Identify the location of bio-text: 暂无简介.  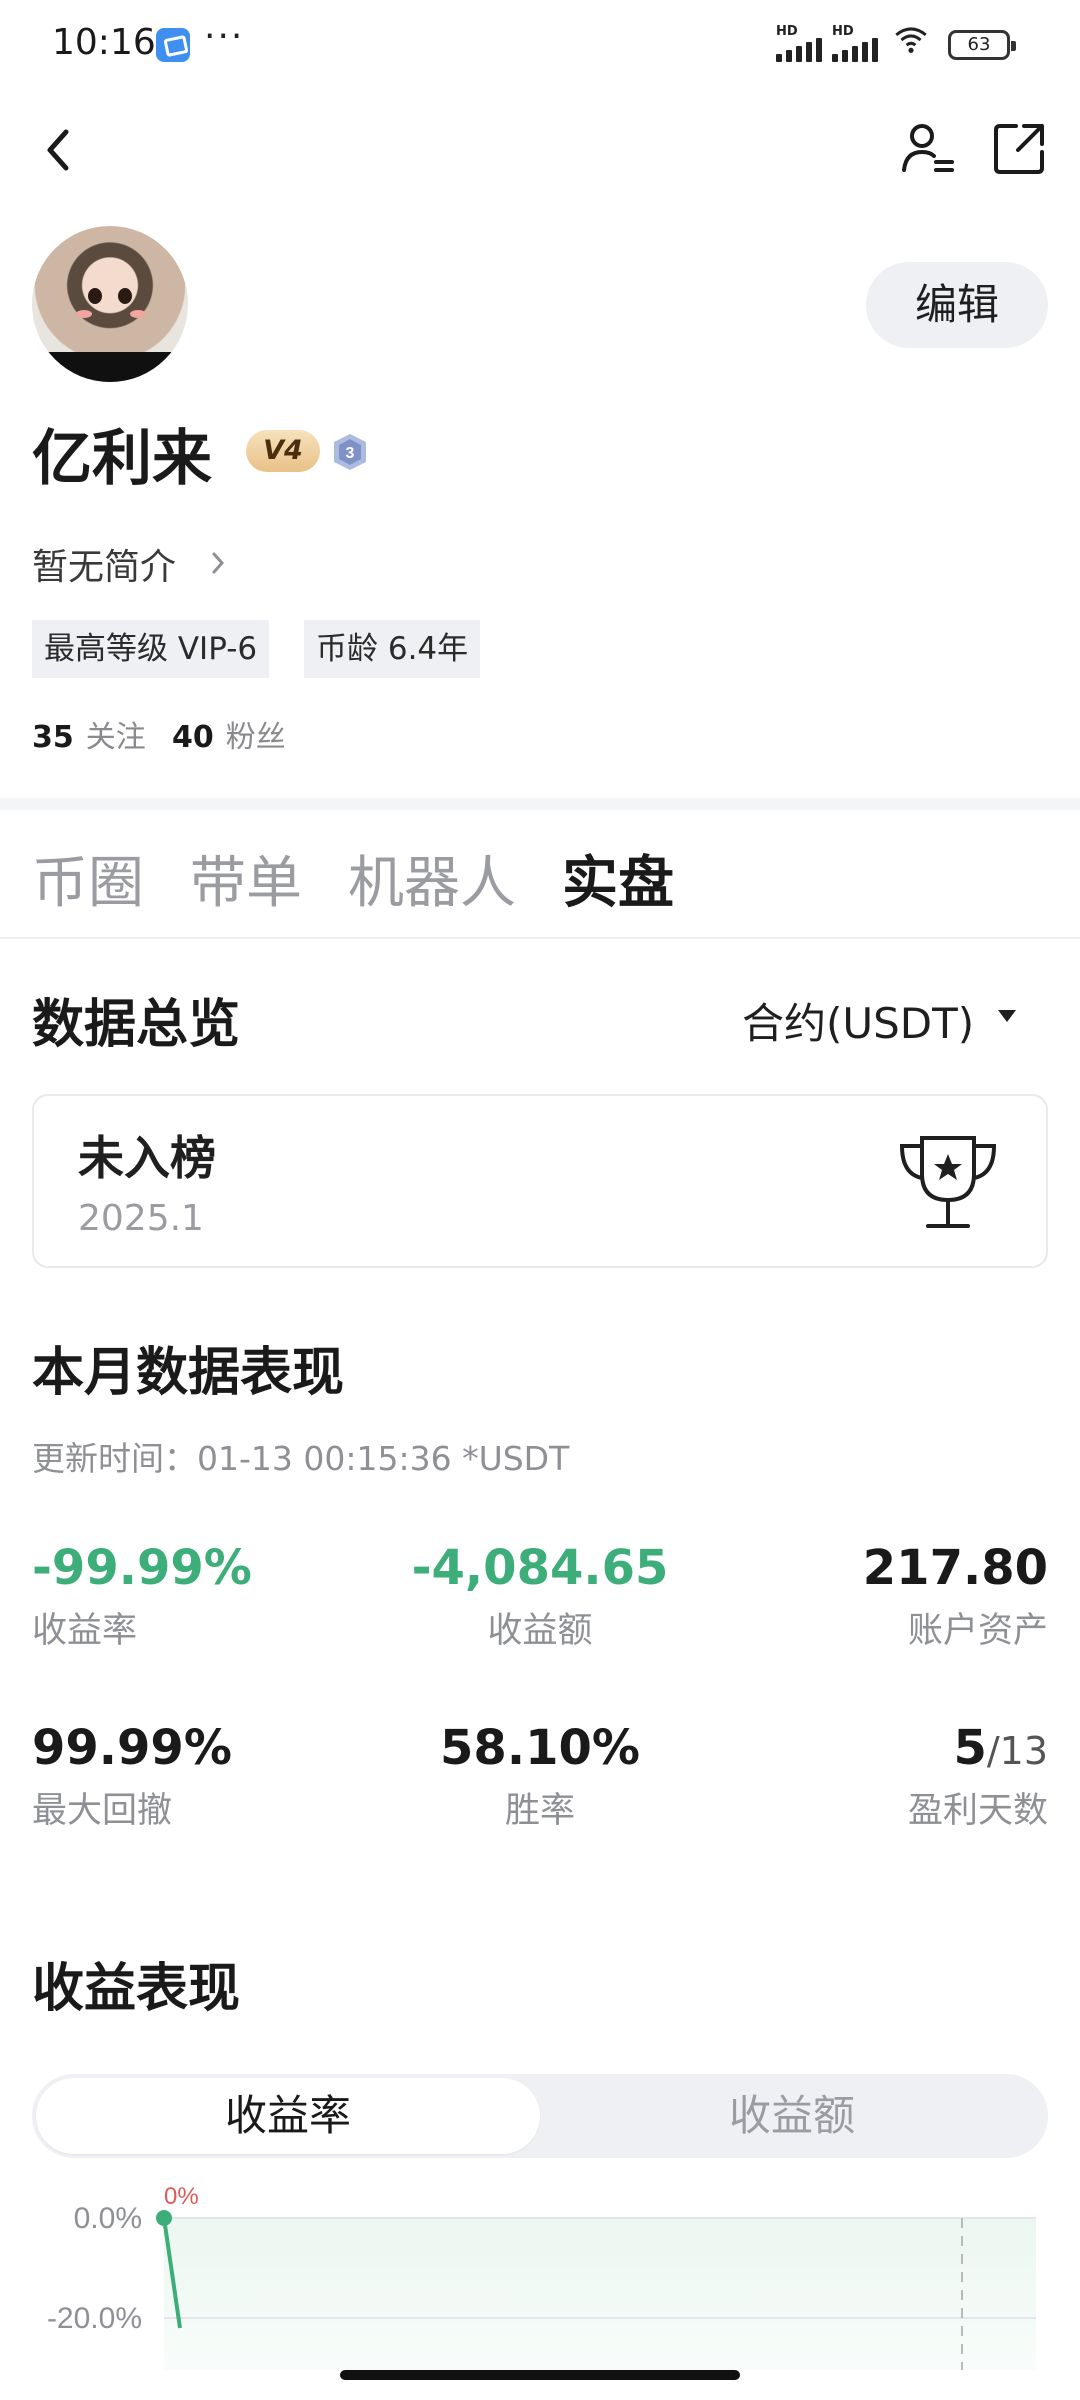
(104, 564).